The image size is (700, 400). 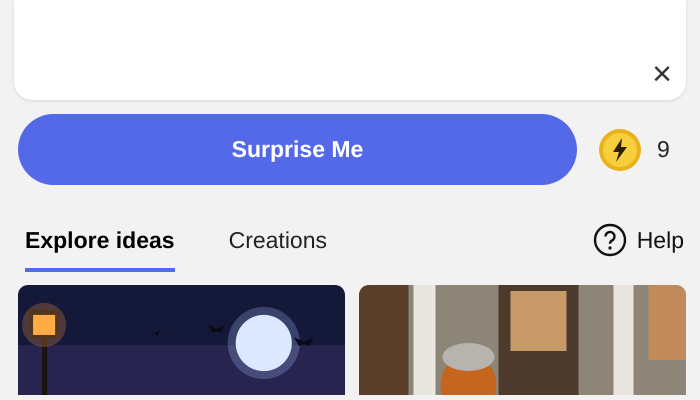 I want to click on tab: Creations, so click(x=278, y=249).